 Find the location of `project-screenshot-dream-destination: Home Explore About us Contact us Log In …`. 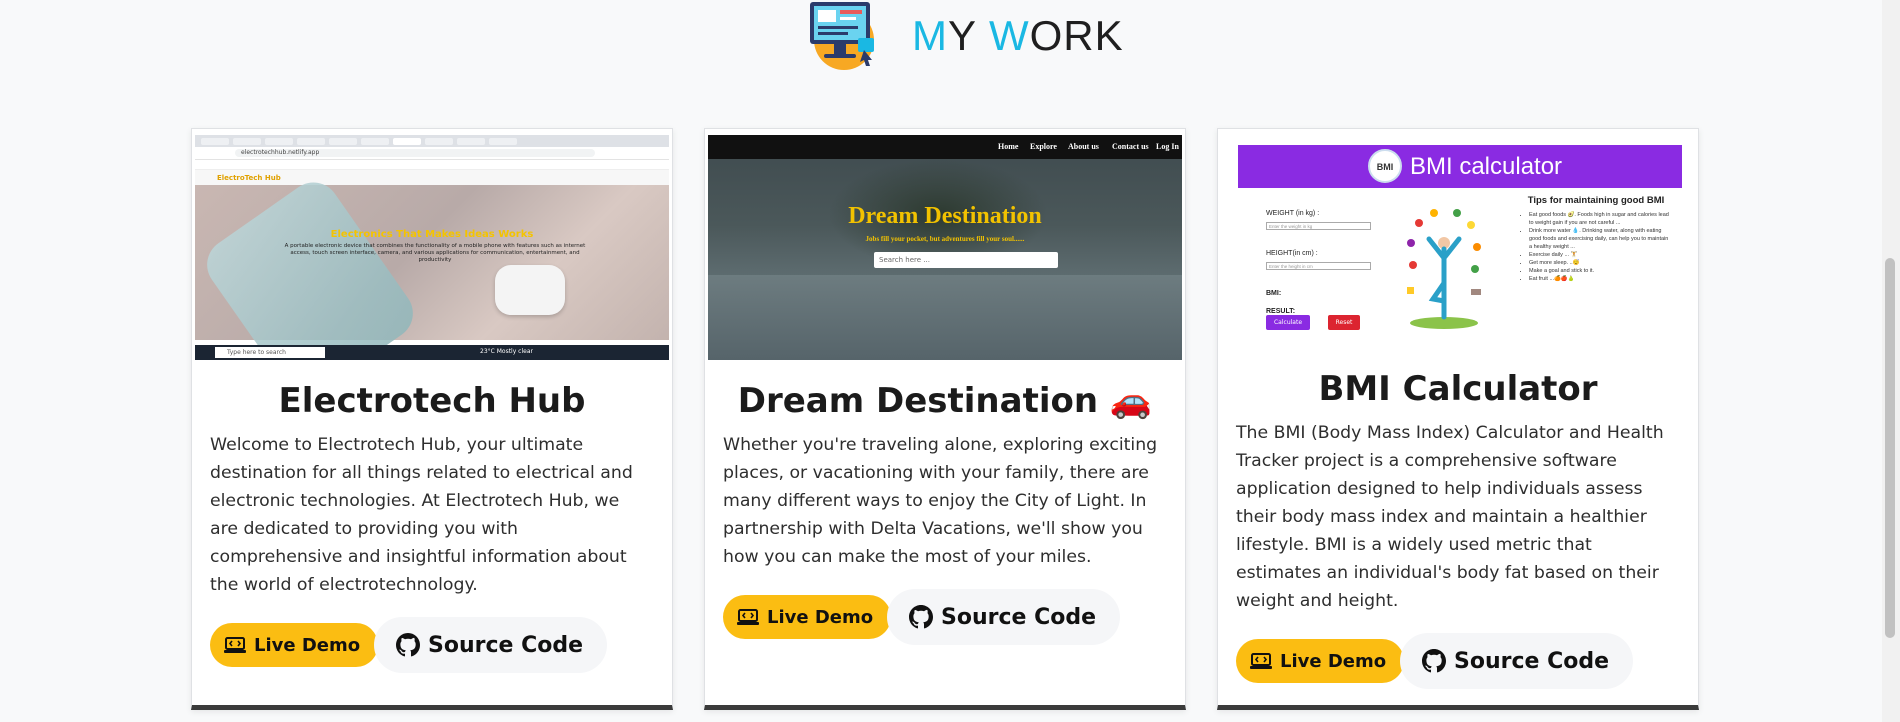

project-screenshot-dream-destination: Home Explore About us Contact us Log In … is located at coordinates (945, 247).